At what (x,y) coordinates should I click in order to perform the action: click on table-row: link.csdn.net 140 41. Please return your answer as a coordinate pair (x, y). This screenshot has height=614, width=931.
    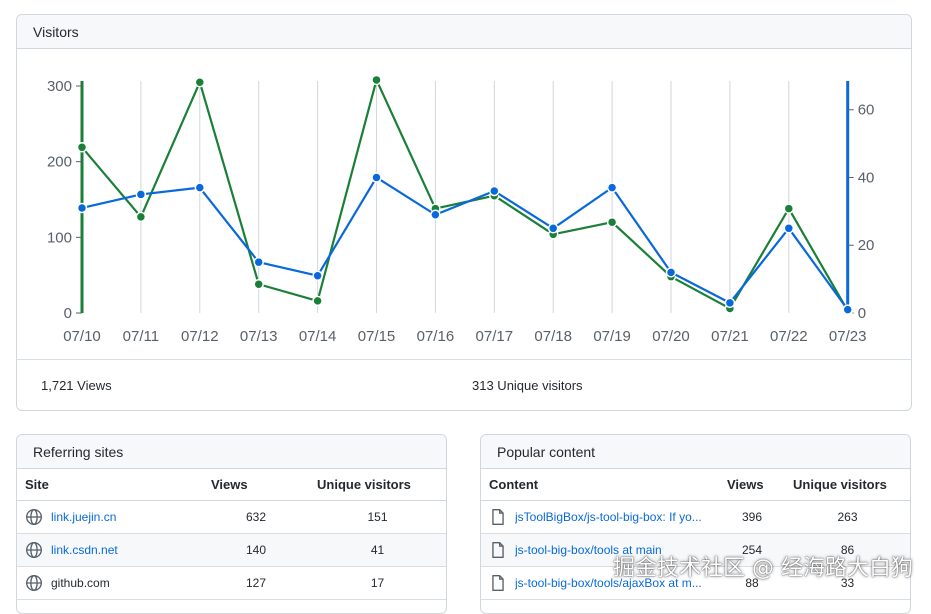
    Looking at the image, I should click on (231, 550).